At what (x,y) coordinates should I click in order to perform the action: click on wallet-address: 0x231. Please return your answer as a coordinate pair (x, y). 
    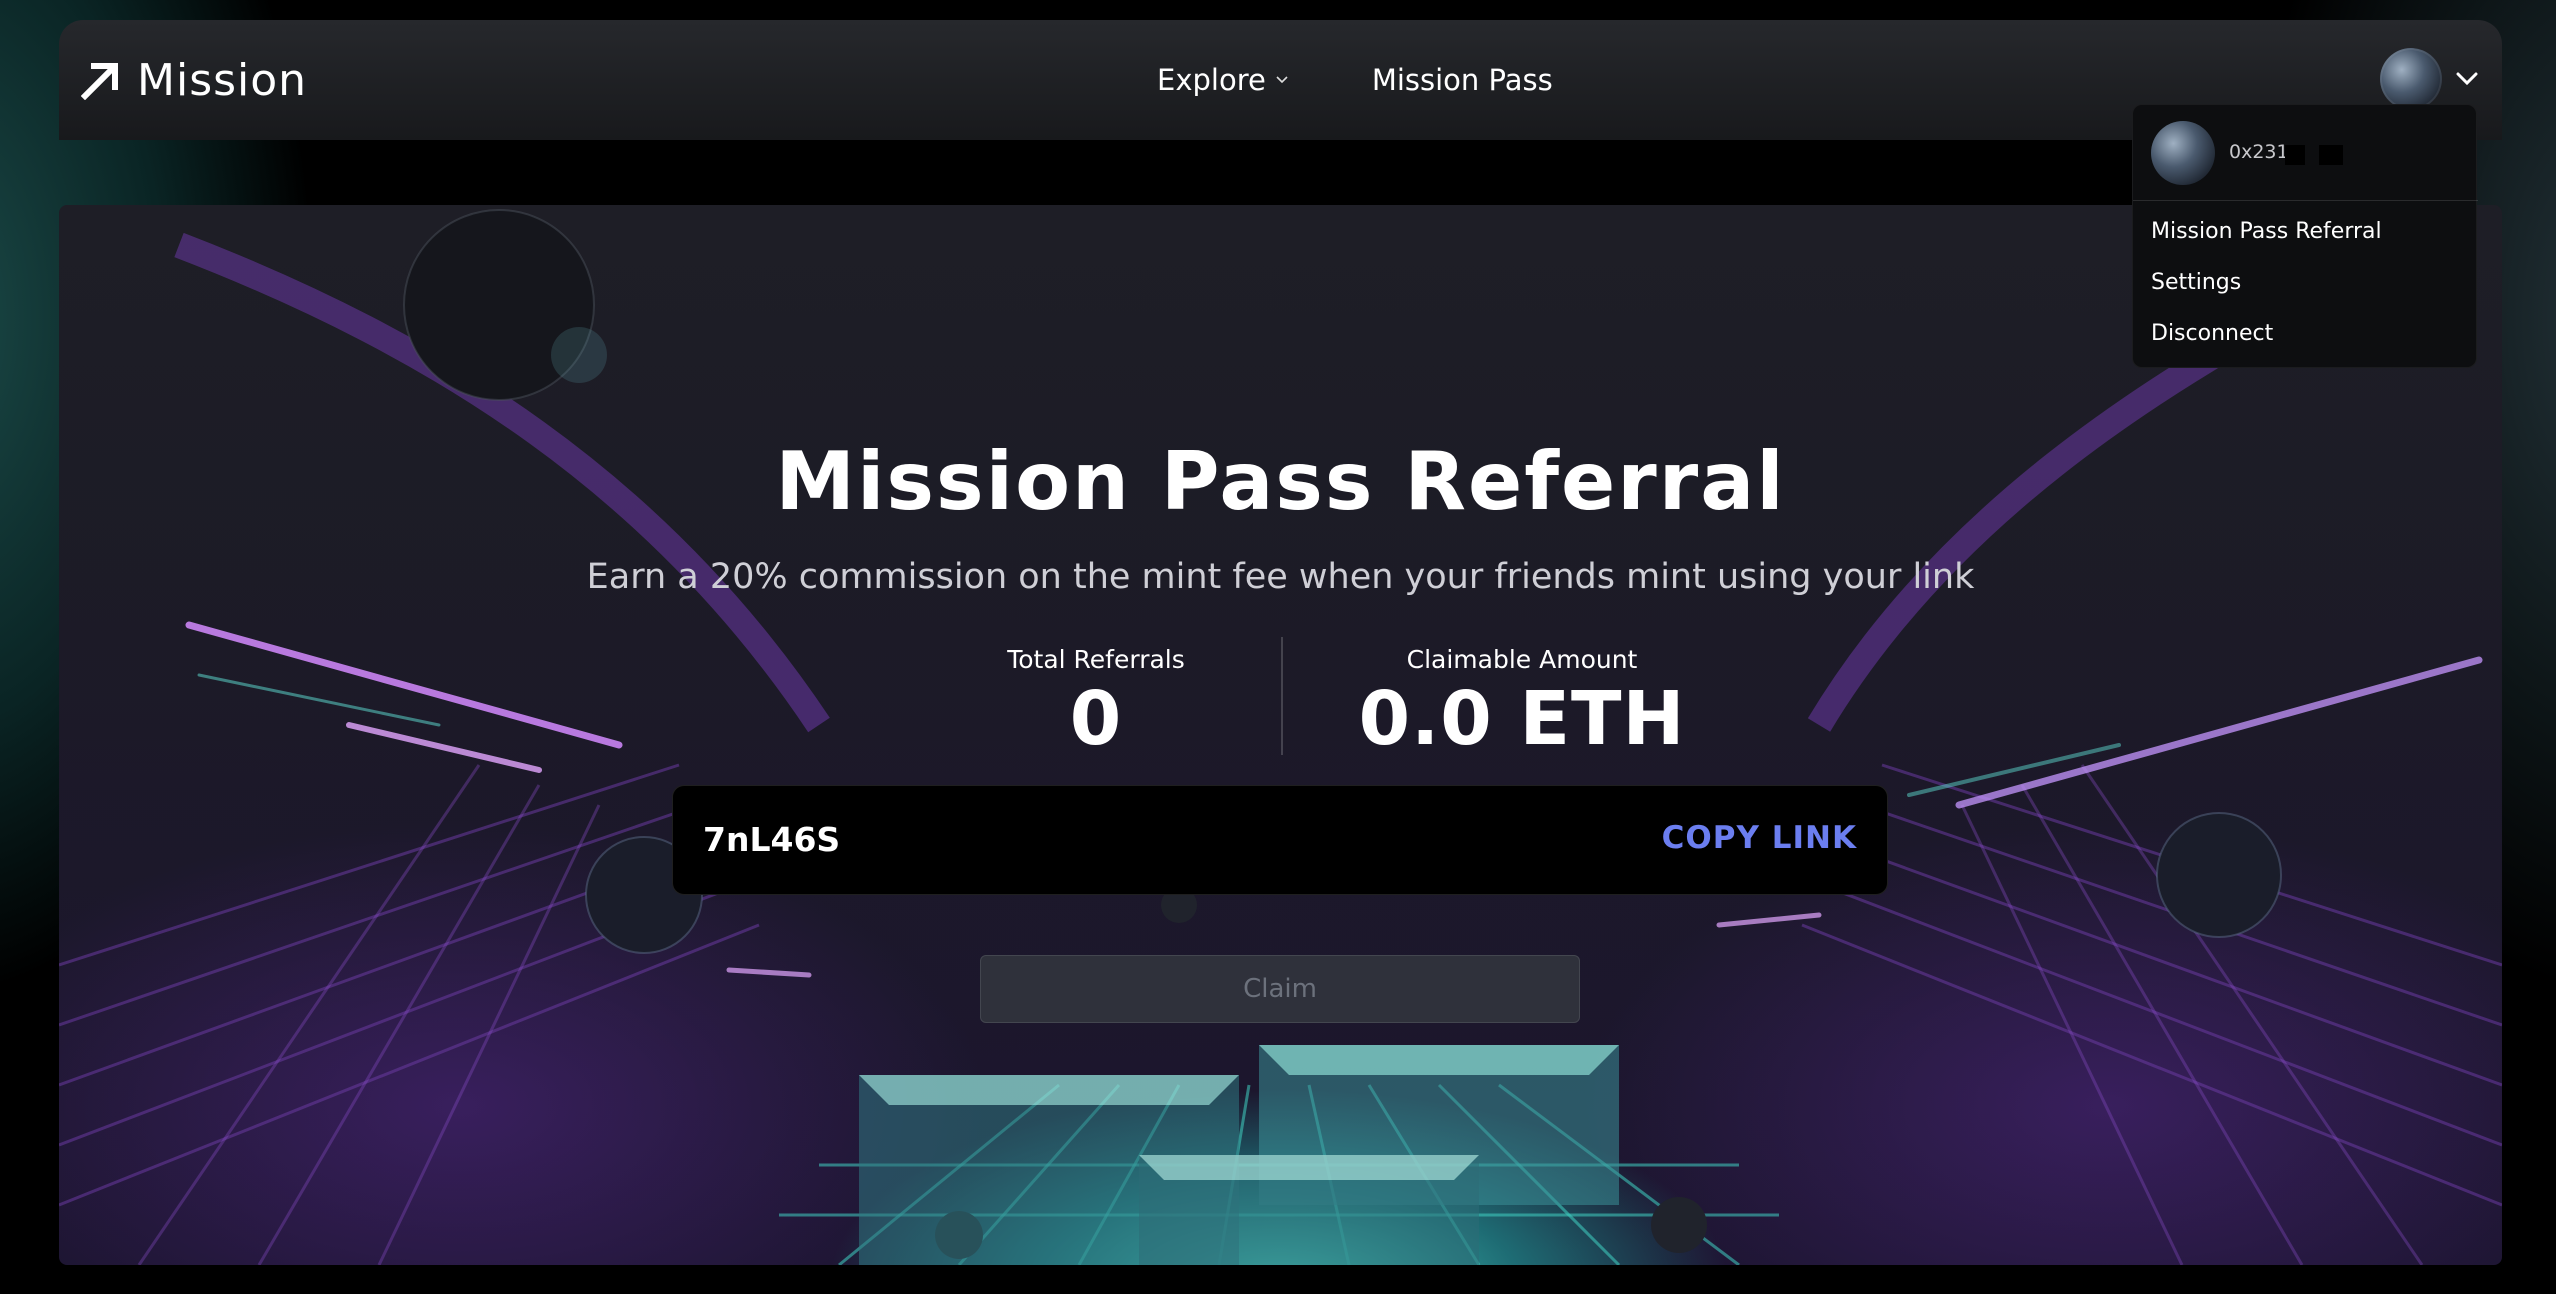
    Looking at the image, I should click on (2259, 152).